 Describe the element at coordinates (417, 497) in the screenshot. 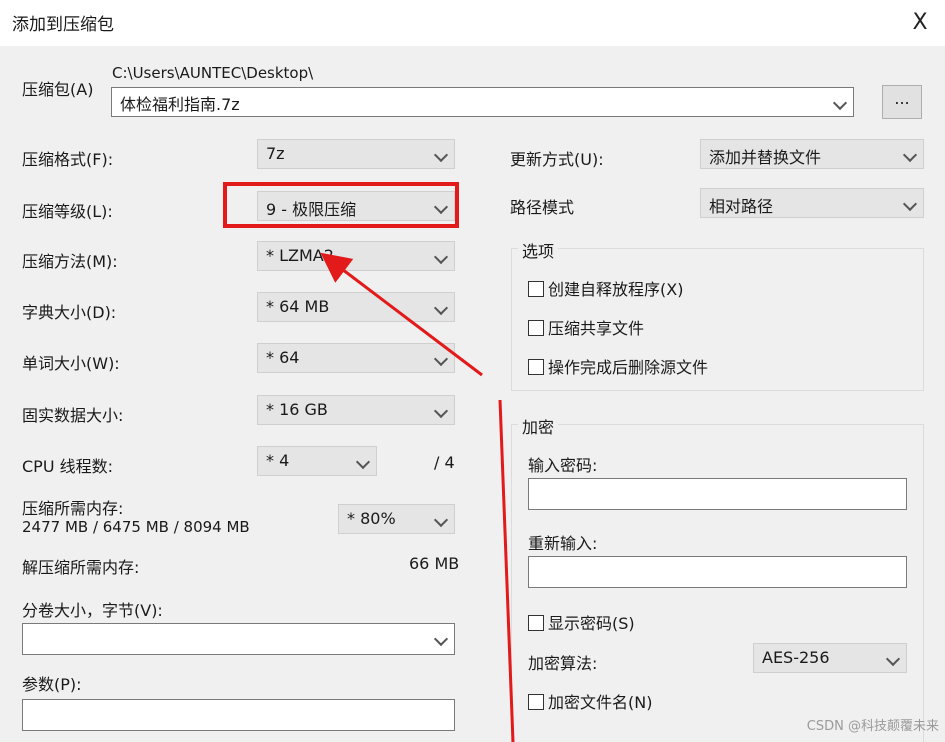

I see `annotation-arrows` at that location.